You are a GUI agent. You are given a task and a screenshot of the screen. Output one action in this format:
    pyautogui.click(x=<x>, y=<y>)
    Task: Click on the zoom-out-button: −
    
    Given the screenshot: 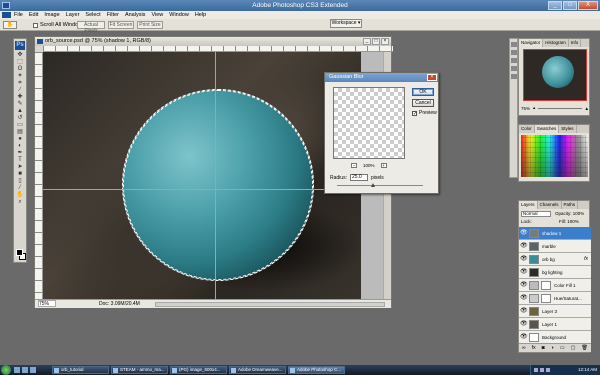 What is the action you would take?
    pyautogui.click(x=354, y=165)
    